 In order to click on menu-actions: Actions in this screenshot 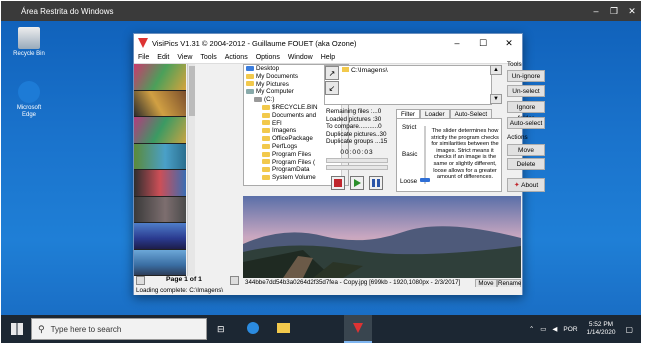, I will do `click(236, 57)`.